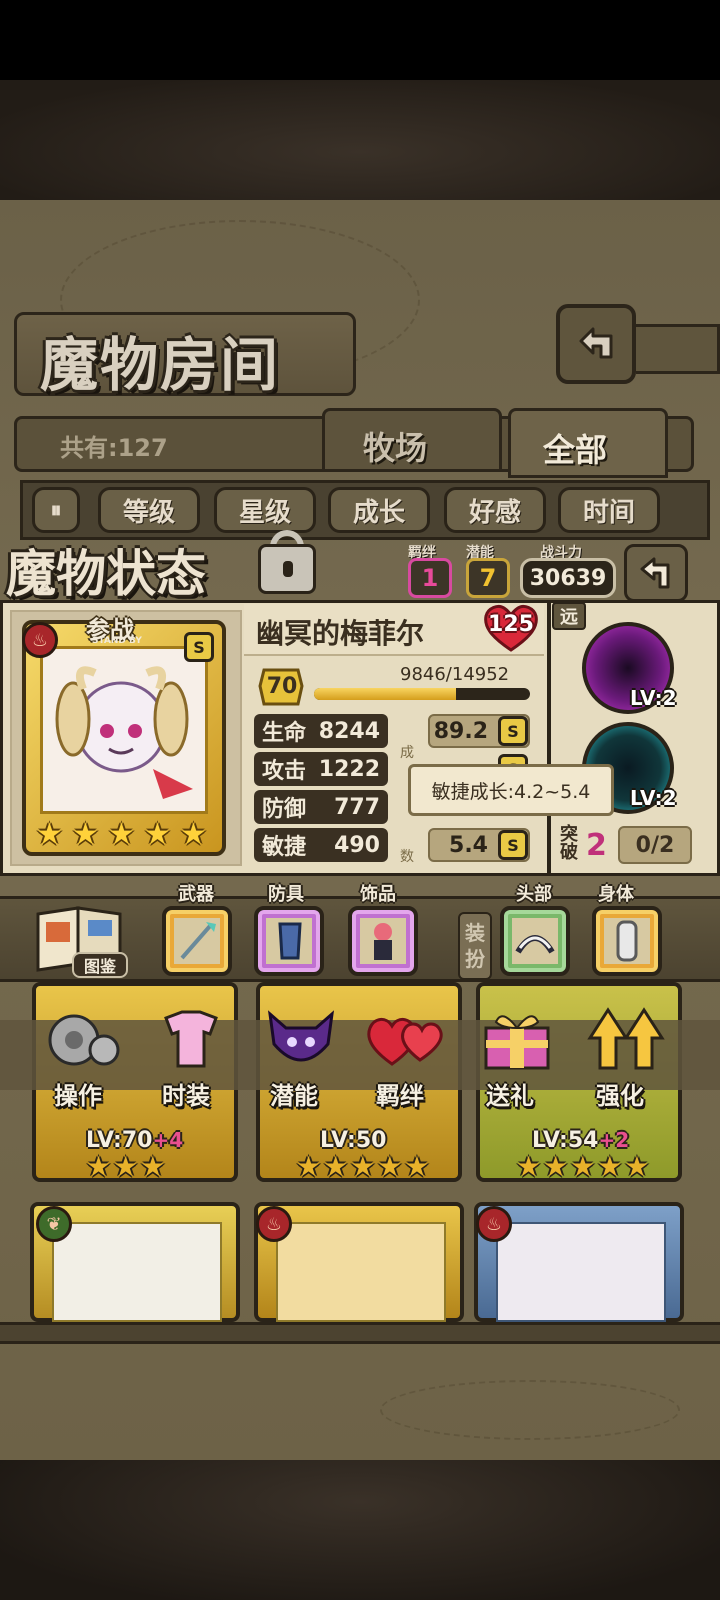  What do you see at coordinates (196, 894) in the screenshot?
I see `weapon-label: 武器` at bounding box center [196, 894].